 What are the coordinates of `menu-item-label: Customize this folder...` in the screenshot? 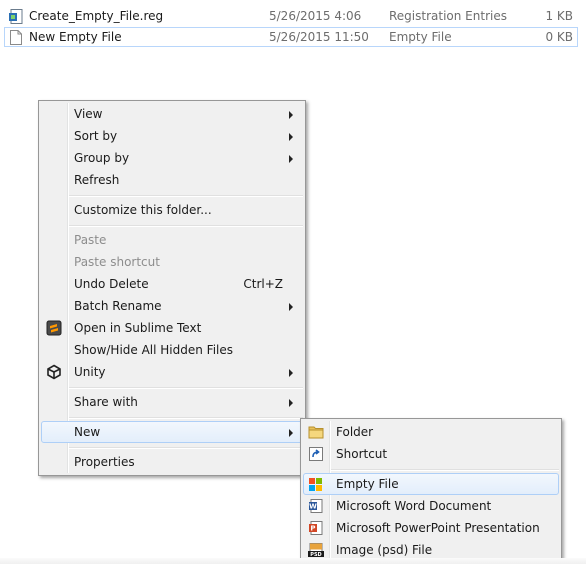 It's located at (143, 210).